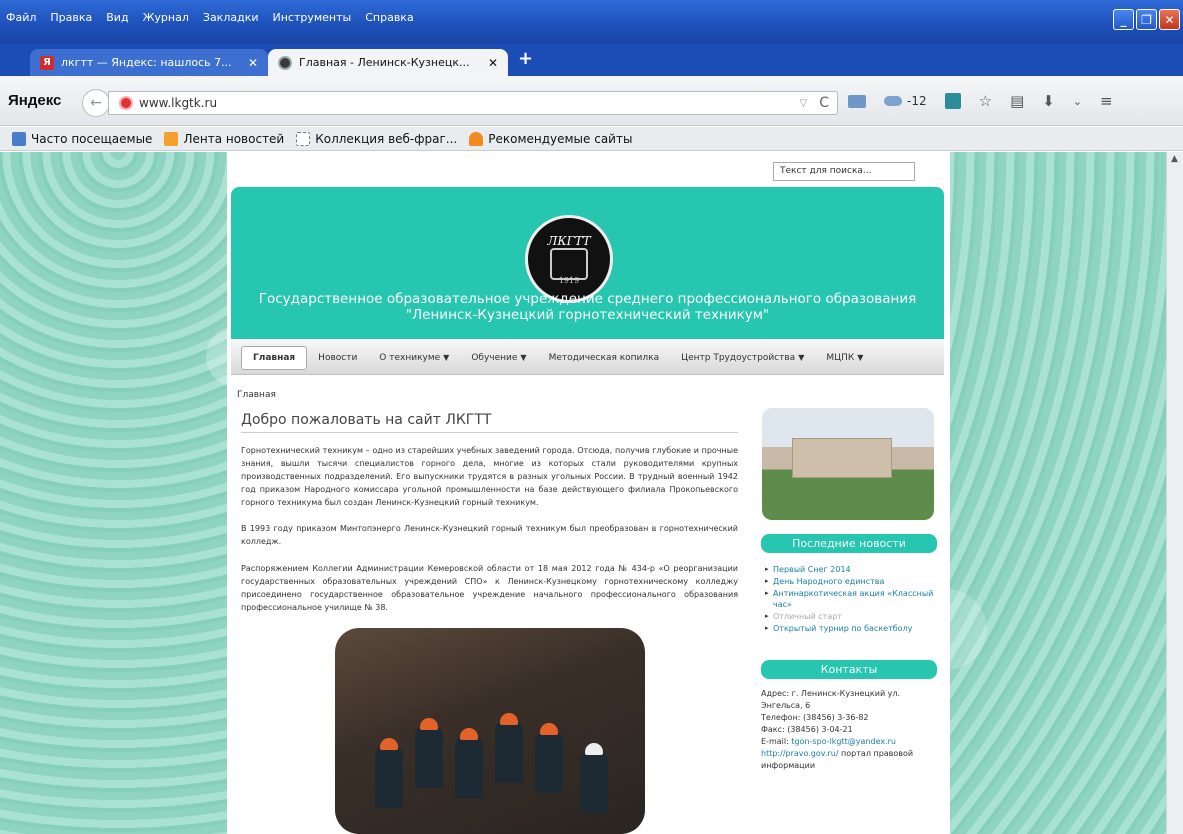  What do you see at coordinates (1077, 101) in the screenshot?
I see `pocket-icon: ⌄` at bounding box center [1077, 101].